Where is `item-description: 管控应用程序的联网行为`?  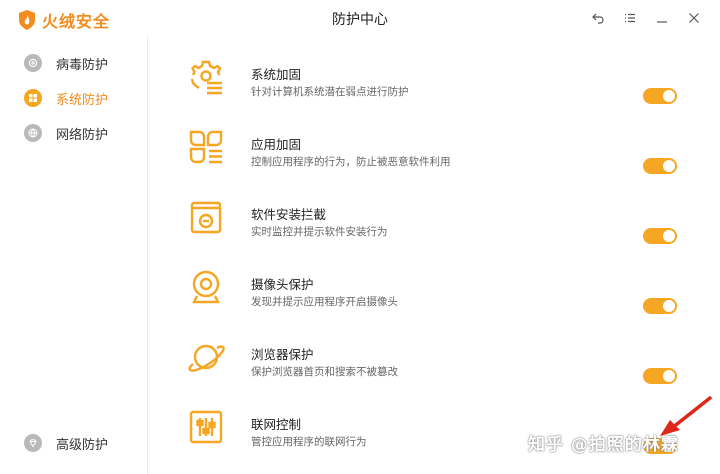
item-description: 管控应用程序的联网行为 is located at coordinates (309, 442).